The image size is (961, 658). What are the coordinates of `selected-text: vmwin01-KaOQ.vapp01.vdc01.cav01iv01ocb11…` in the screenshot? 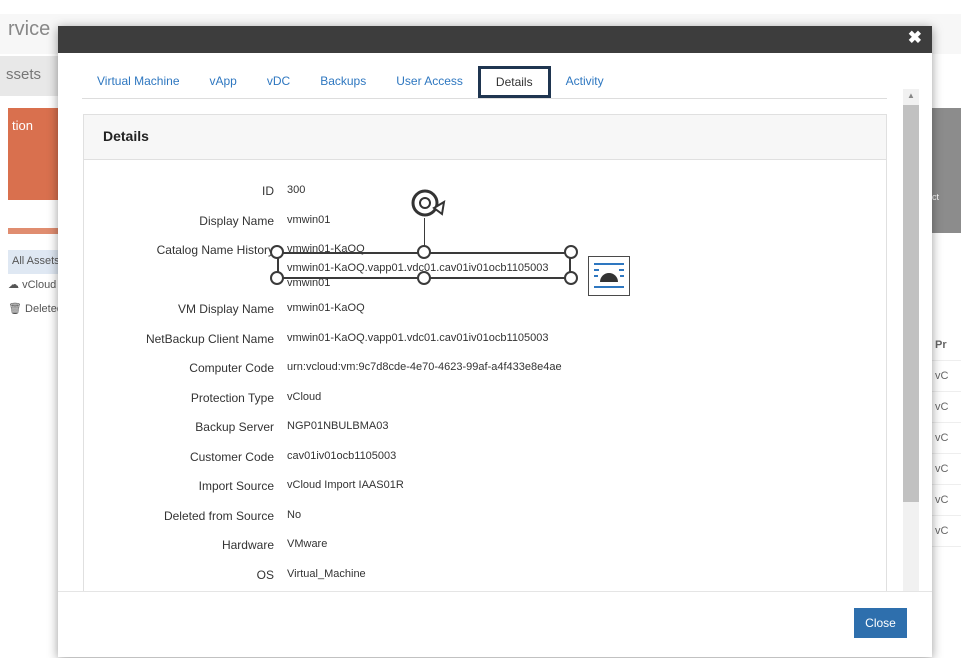 It's located at (418, 268).